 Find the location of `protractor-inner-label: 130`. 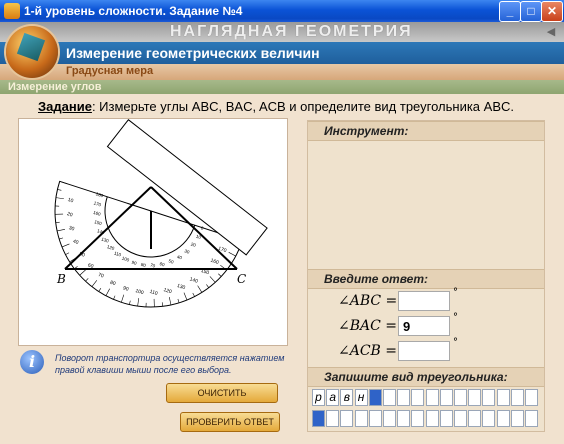

protractor-inner-label: 130 is located at coordinates (105, 240).